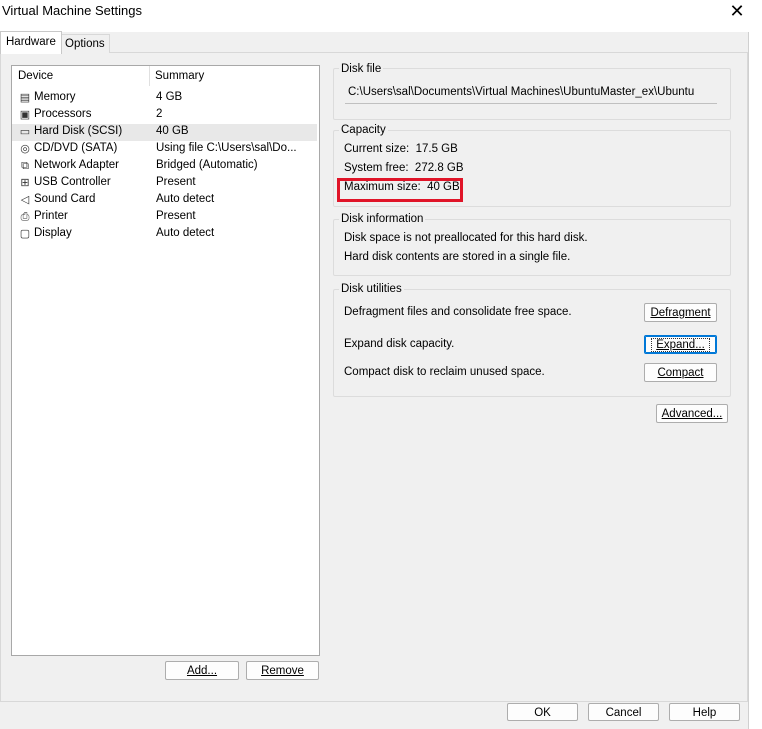  Describe the element at coordinates (159, 114) in the screenshot. I see `device-summary: 2` at that location.